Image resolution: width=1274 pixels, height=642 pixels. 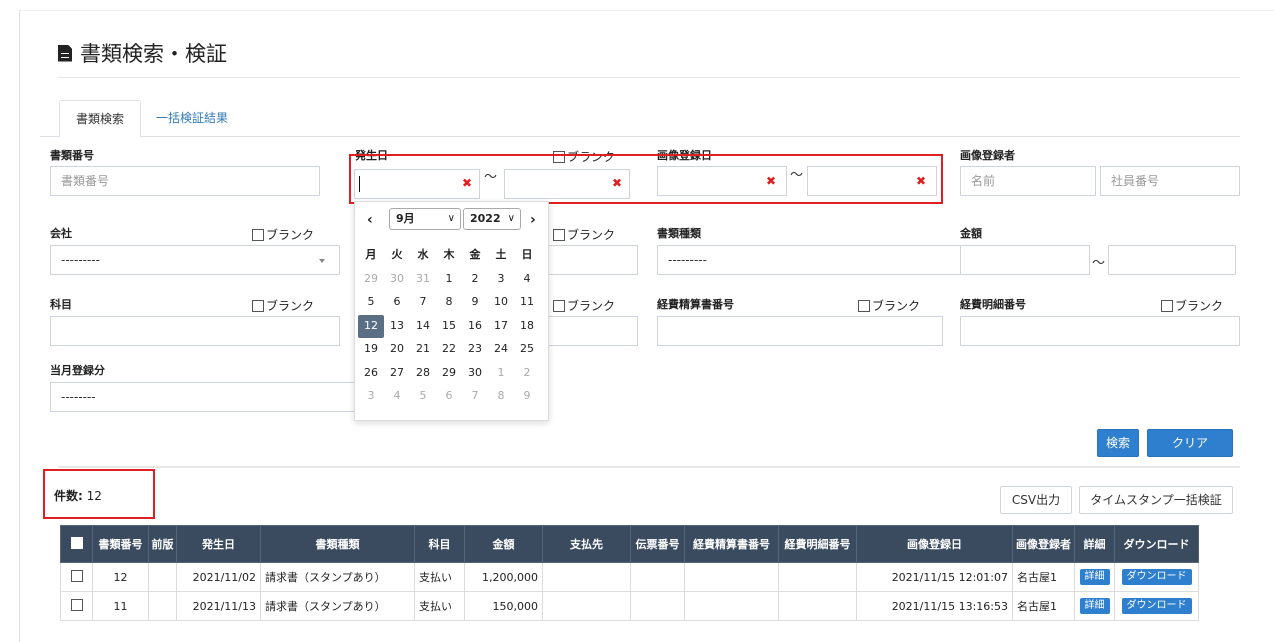 I want to click on doc-number-input: 書類番号, so click(x=185, y=181).